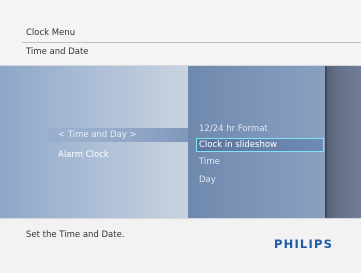 This screenshot has height=273, width=361. Describe the element at coordinates (233, 129) in the screenshot. I see `submenu-item-12-24-hr-format: 12/24 hr Format` at that location.